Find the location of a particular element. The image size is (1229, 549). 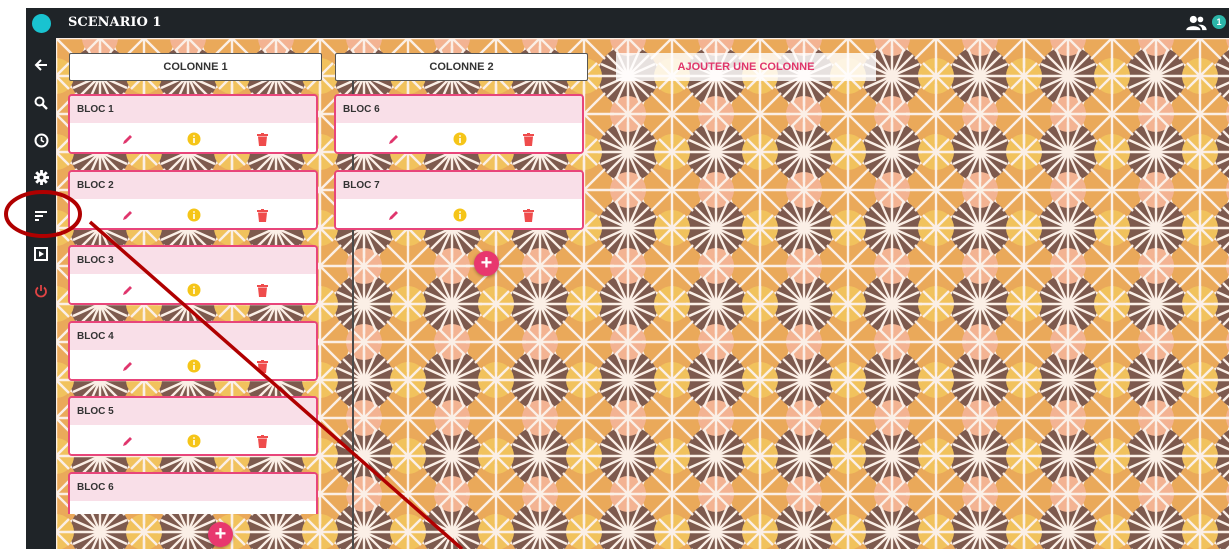

block-card: BLOC 1 is located at coordinates (193, 124).